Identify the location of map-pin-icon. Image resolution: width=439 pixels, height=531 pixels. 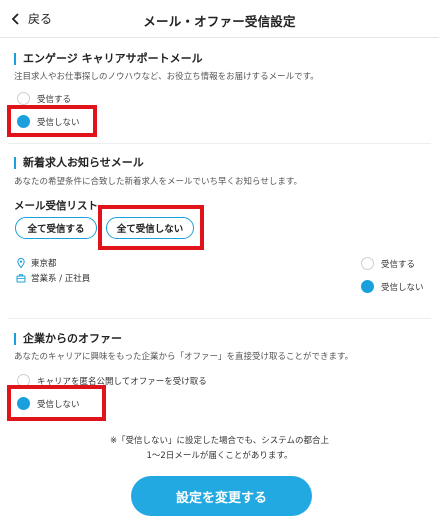
(21, 263).